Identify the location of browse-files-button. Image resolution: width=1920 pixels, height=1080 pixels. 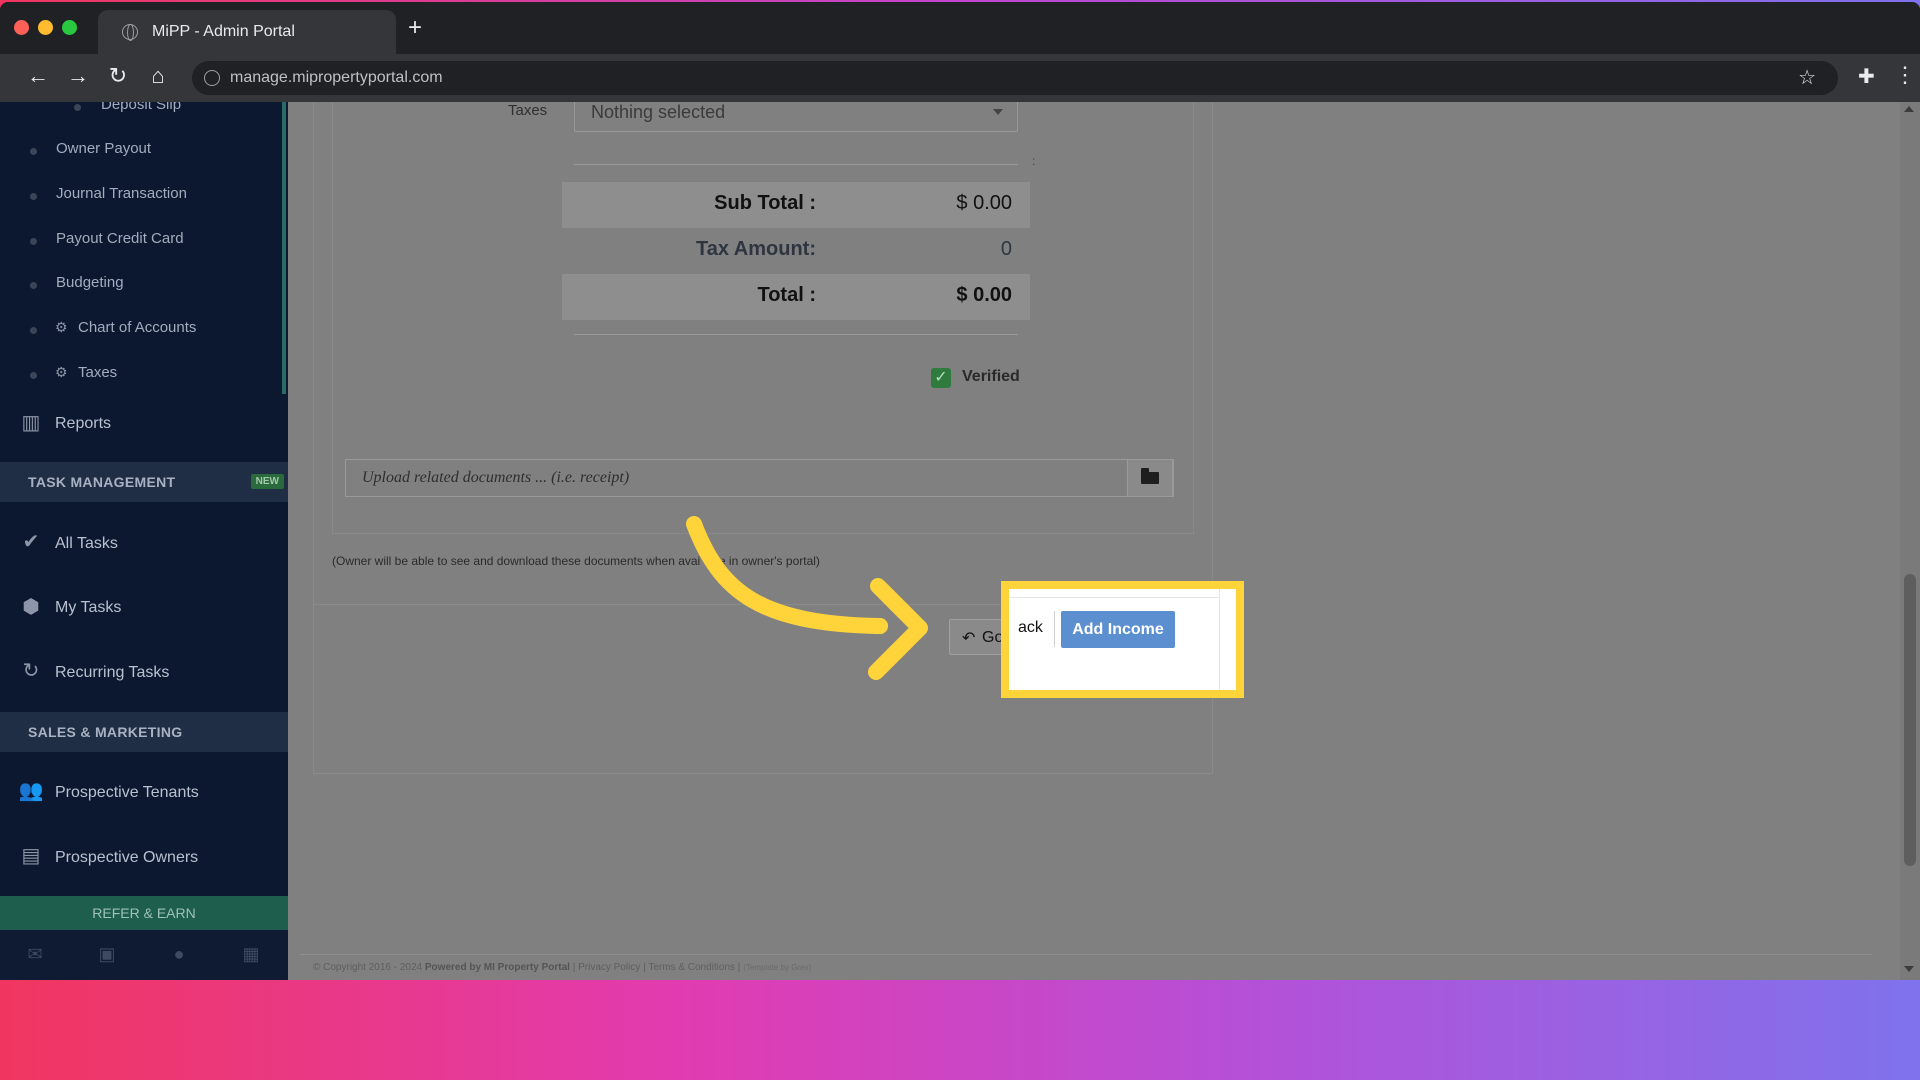
(1150, 478).